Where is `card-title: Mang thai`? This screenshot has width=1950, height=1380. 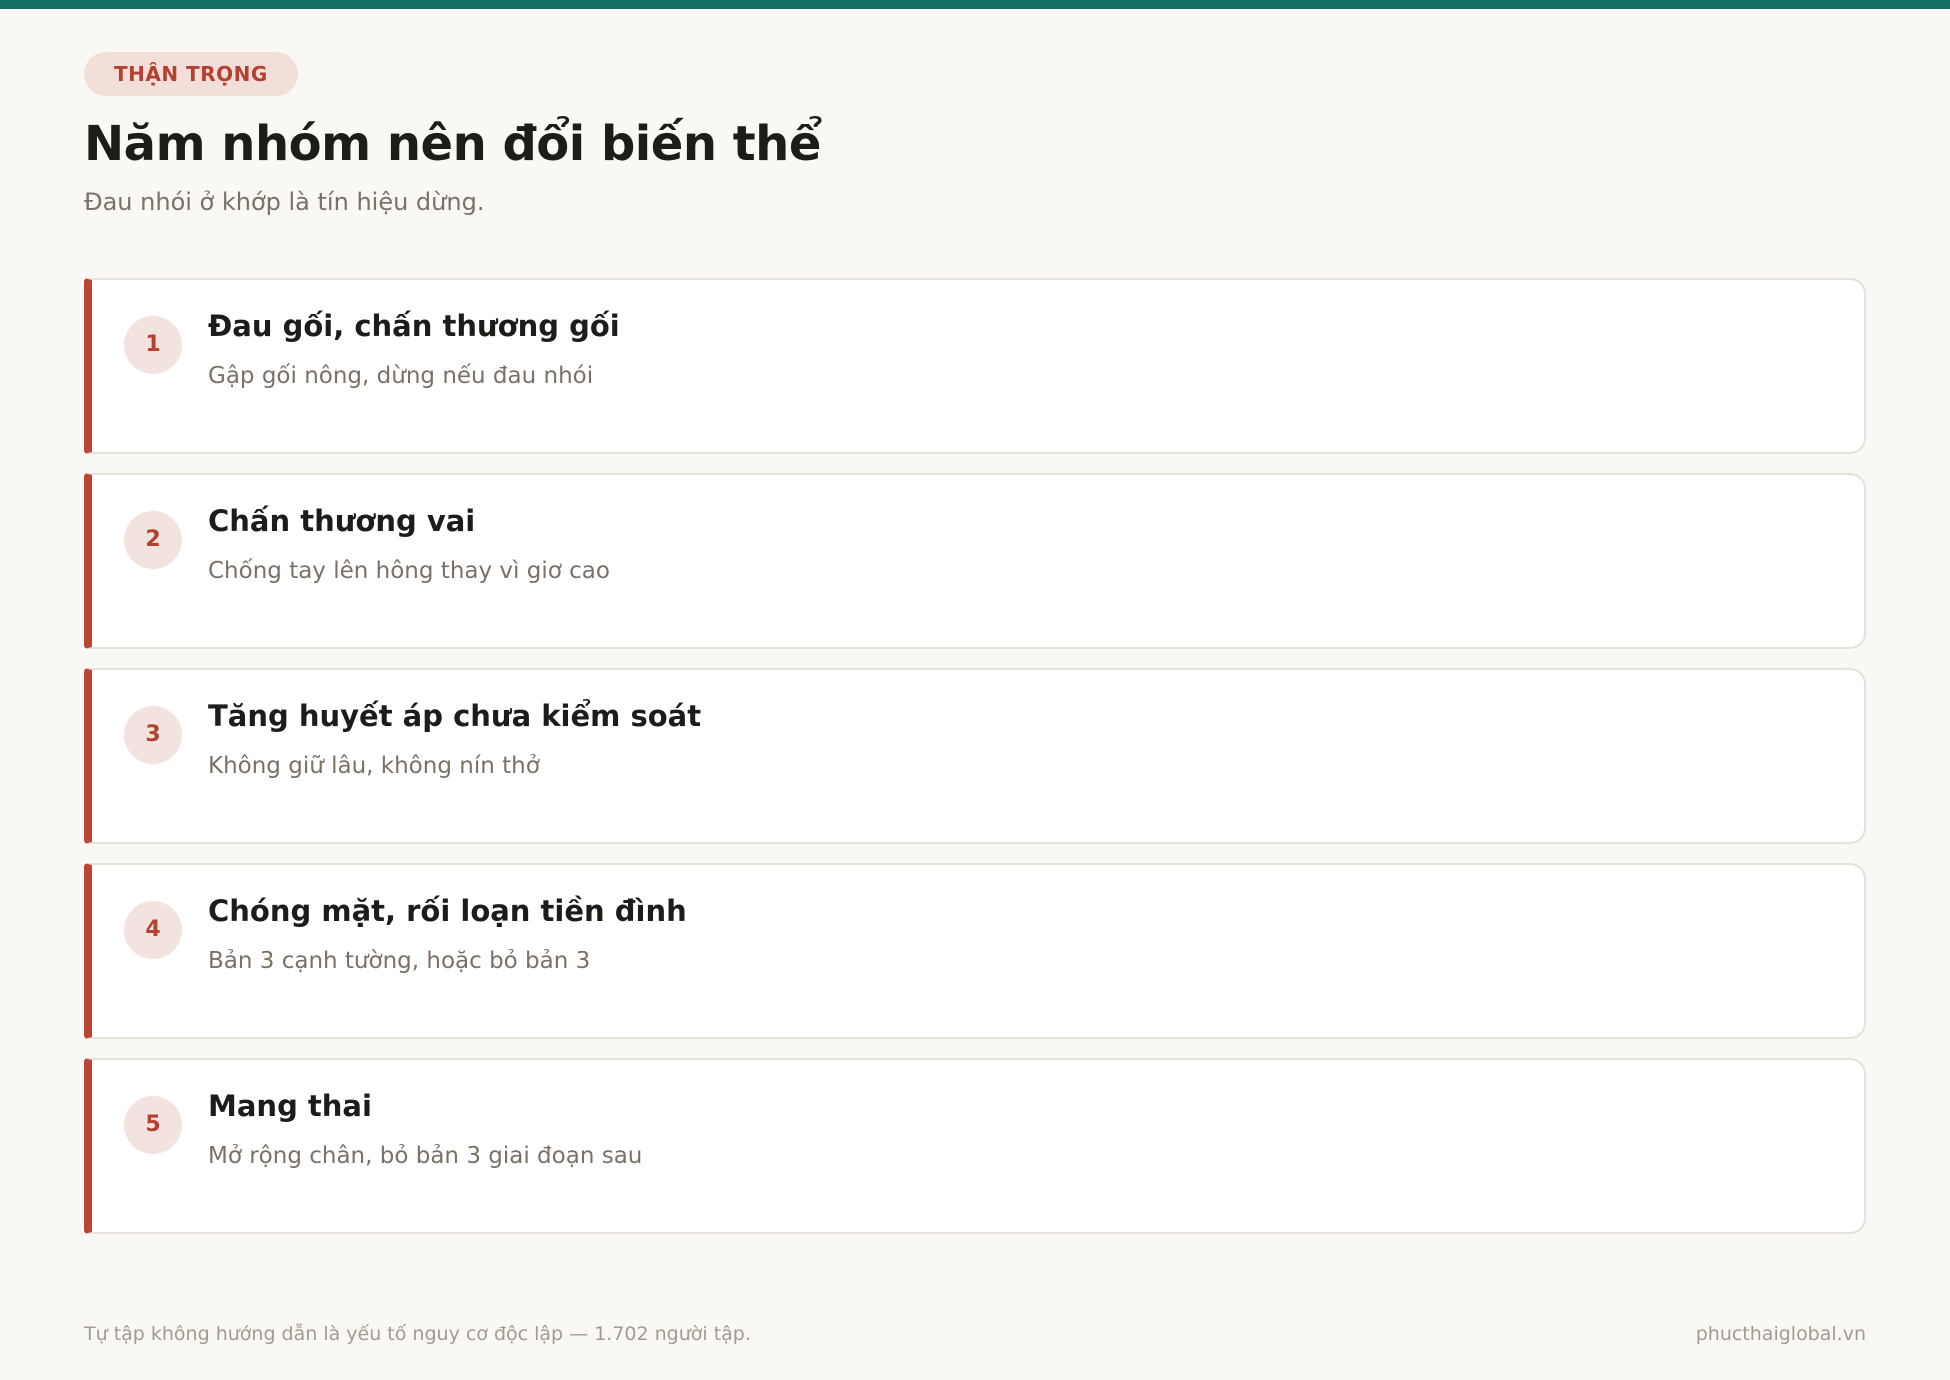
card-title: Mang thai is located at coordinates (290, 1106).